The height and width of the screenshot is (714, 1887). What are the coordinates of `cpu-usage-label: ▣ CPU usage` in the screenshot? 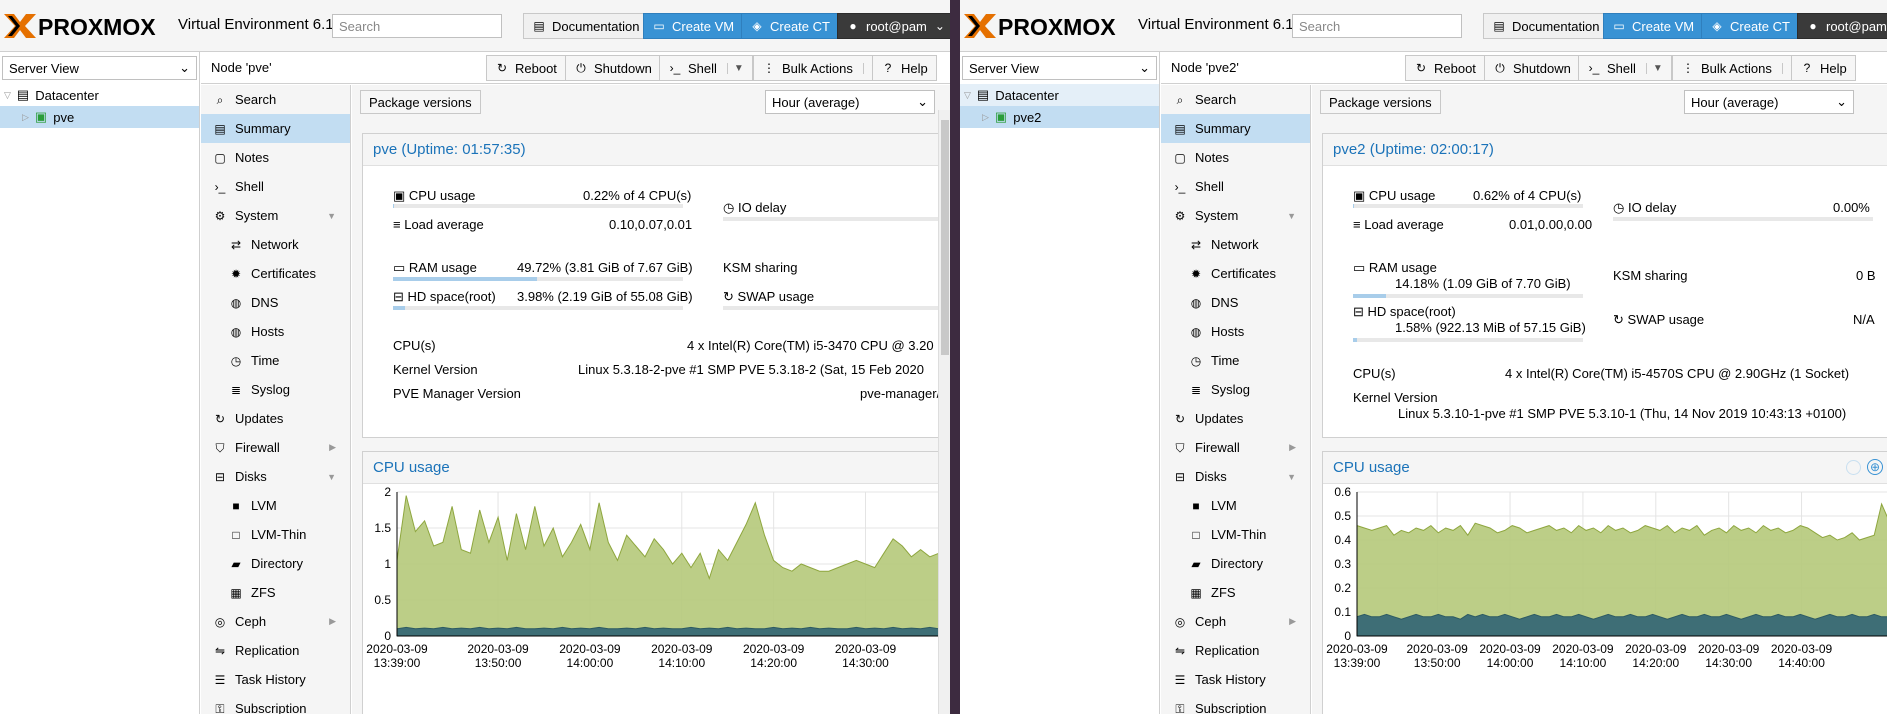 It's located at (1394, 195).